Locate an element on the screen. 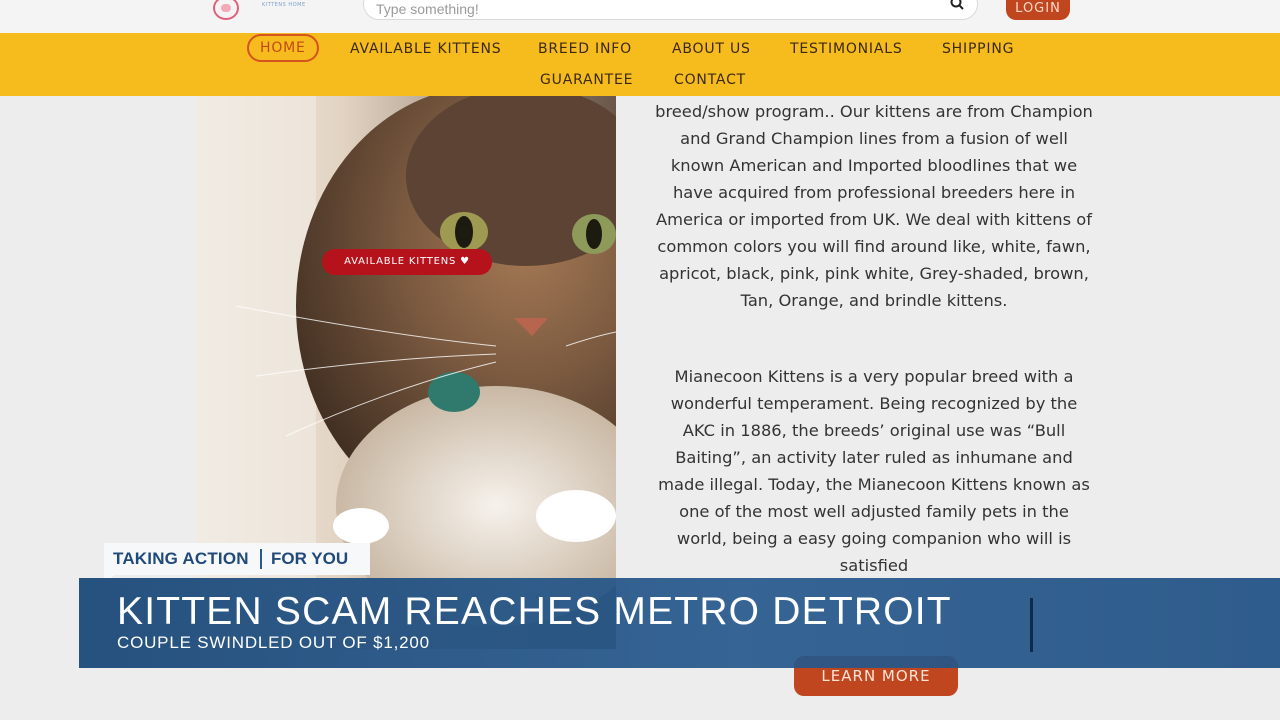 This screenshot has height=720, width=1280. available-kittens-badge: AVAILABLE KITTENS ♥ is located at coordinates (407, 262).